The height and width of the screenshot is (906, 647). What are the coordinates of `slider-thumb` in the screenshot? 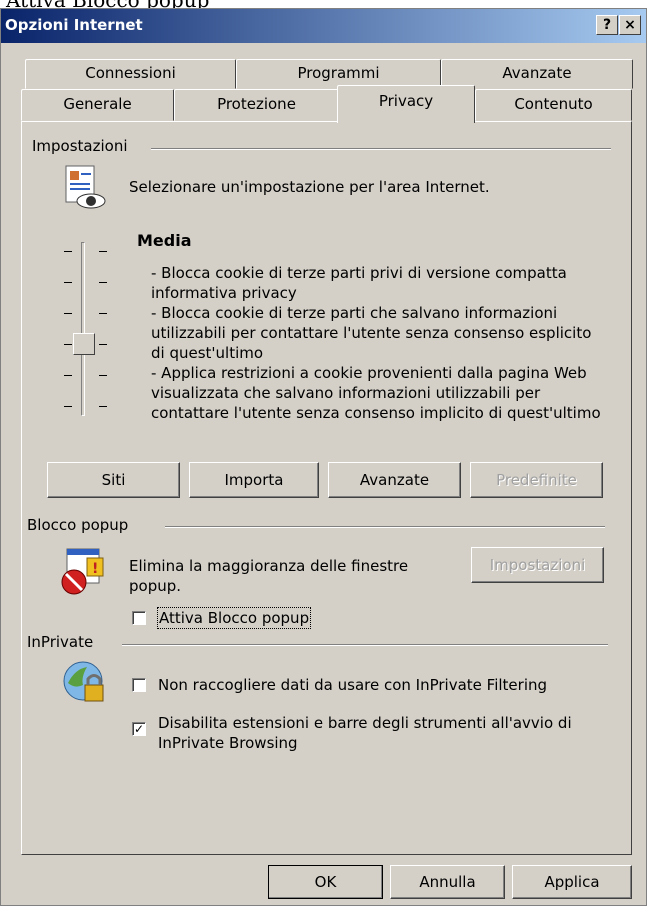 It's located at (84, 344).